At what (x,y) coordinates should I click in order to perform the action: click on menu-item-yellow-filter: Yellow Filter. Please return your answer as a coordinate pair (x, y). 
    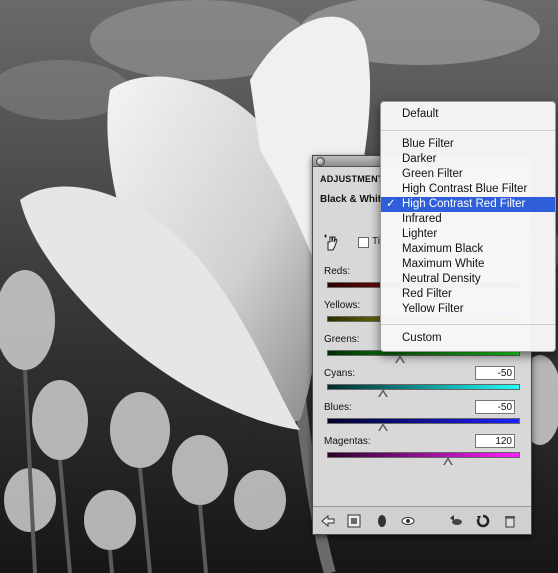
    Looking at the image, I should click on (468, 309).